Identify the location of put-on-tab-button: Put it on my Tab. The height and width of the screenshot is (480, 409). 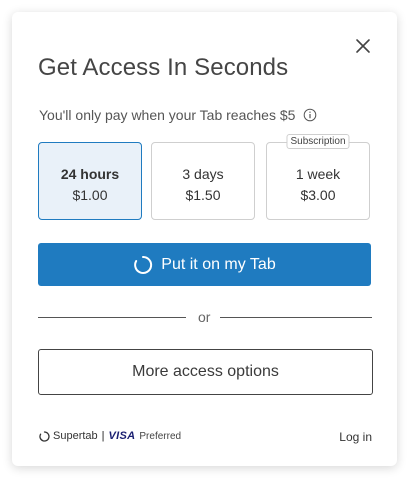
(204, 264).